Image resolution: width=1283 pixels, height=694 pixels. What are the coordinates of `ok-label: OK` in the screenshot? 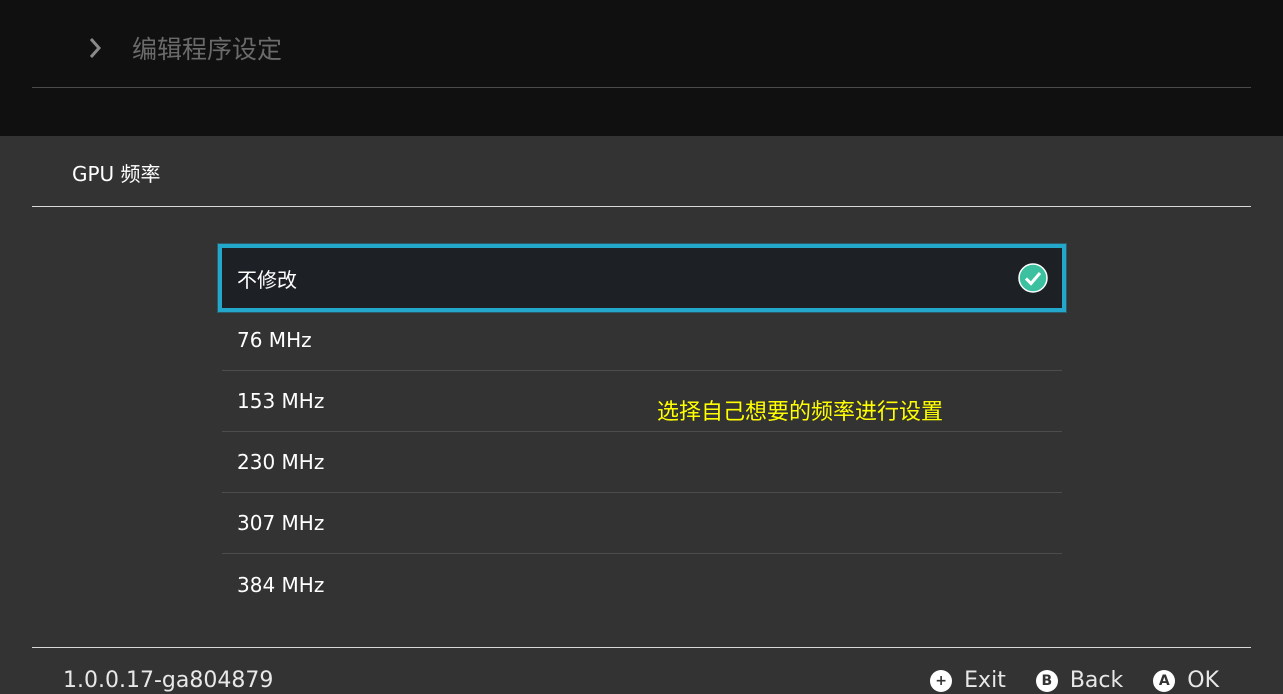 It's located at (1203, 680).